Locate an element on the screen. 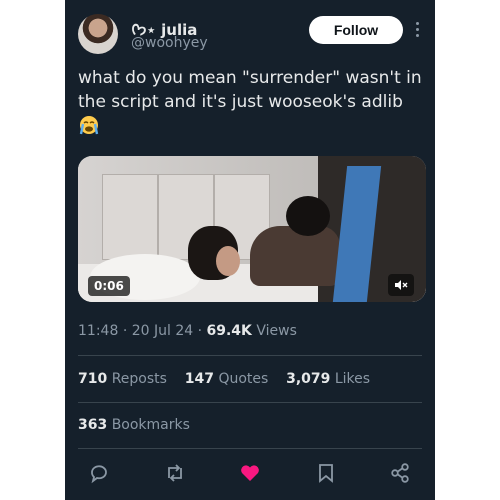  avatar is located at coordinates (98, 34).